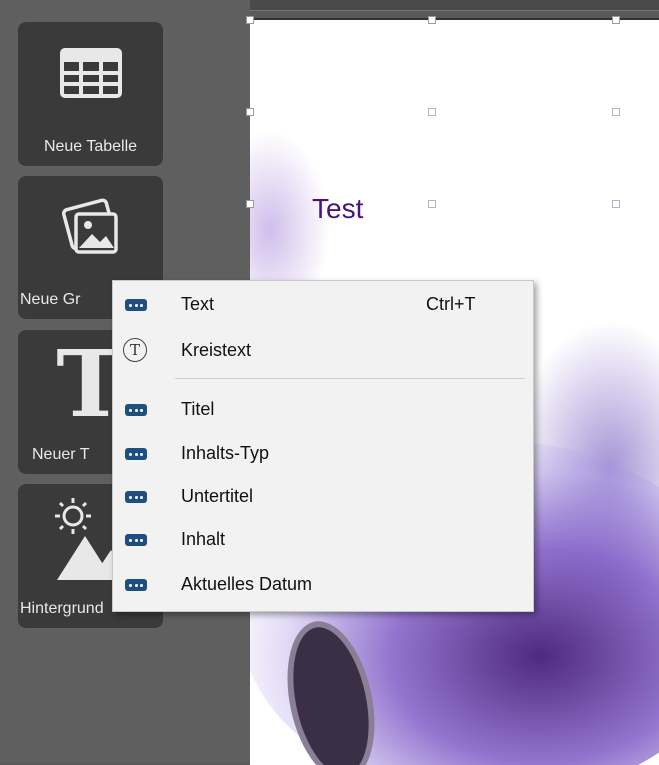 The height and width of the screenshot is (765, 659). I want to click on new-table-label: Neue Tabelle, so click(90, 146).